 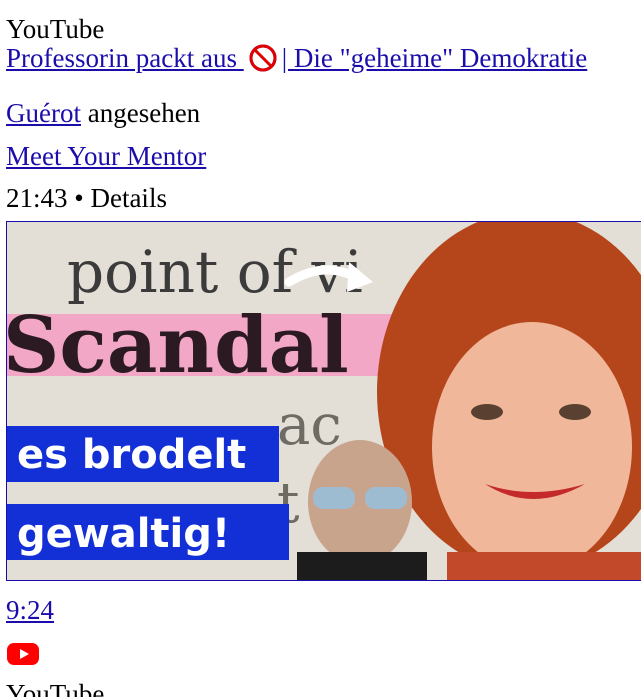 What do you see at coordinates (178, 345) in the screenshot?
I see `thumb-bg-word-2: Scandal` at bounding box center [178, 345].